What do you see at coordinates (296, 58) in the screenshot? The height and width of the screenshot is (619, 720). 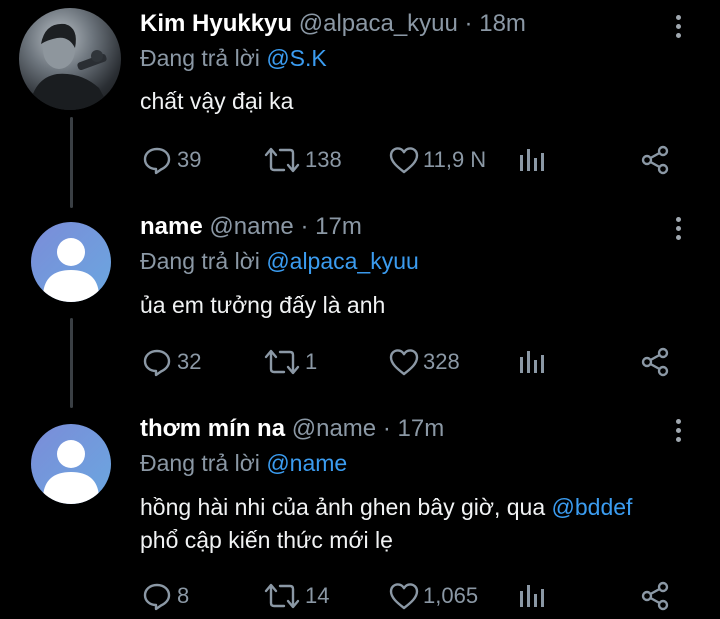 I see `replying-mention: @S.K` at bounding box center [296, 58].